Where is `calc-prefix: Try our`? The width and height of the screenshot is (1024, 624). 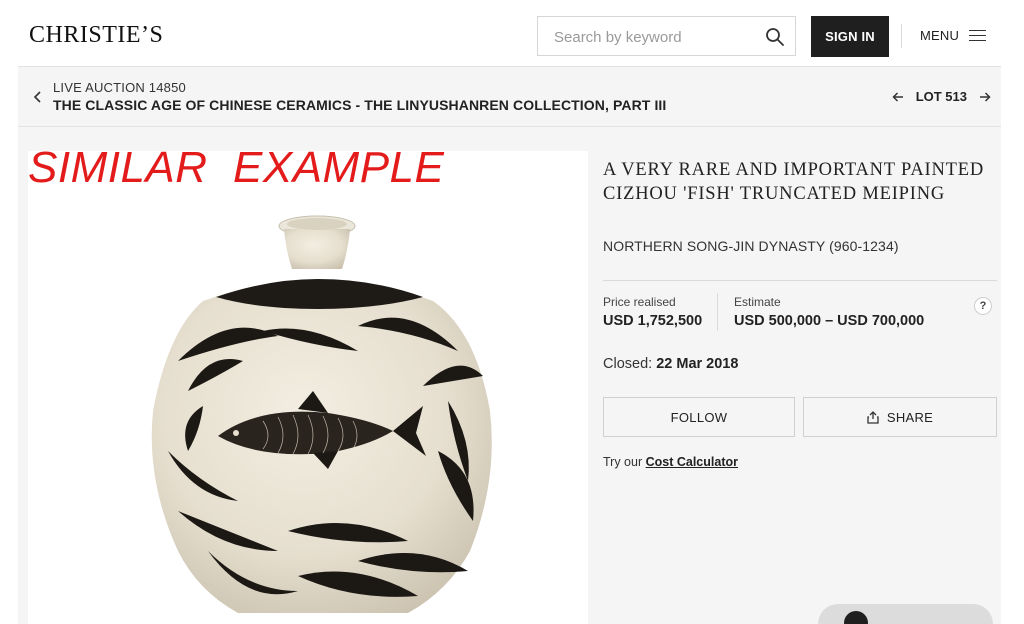 calc-prefix: Try our is located at coordinates (623, 462).